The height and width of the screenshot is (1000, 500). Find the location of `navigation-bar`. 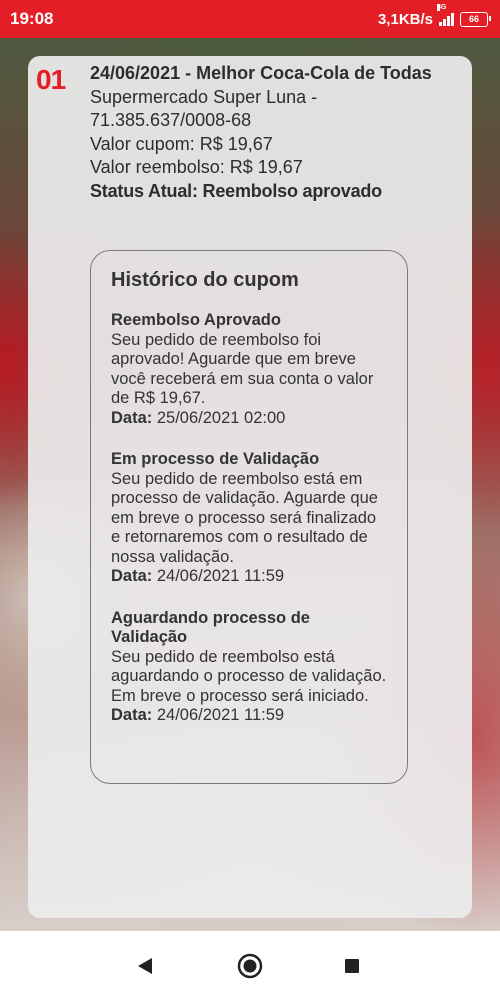

navigation-bar is located at coordinates (250, 965).